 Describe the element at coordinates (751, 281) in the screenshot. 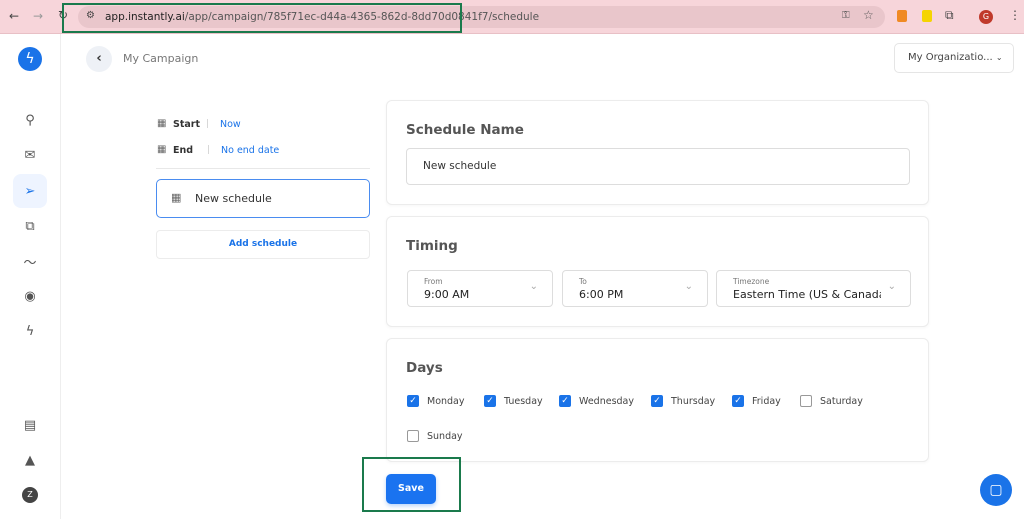

I see `timezone-label: Timezone` at that location.